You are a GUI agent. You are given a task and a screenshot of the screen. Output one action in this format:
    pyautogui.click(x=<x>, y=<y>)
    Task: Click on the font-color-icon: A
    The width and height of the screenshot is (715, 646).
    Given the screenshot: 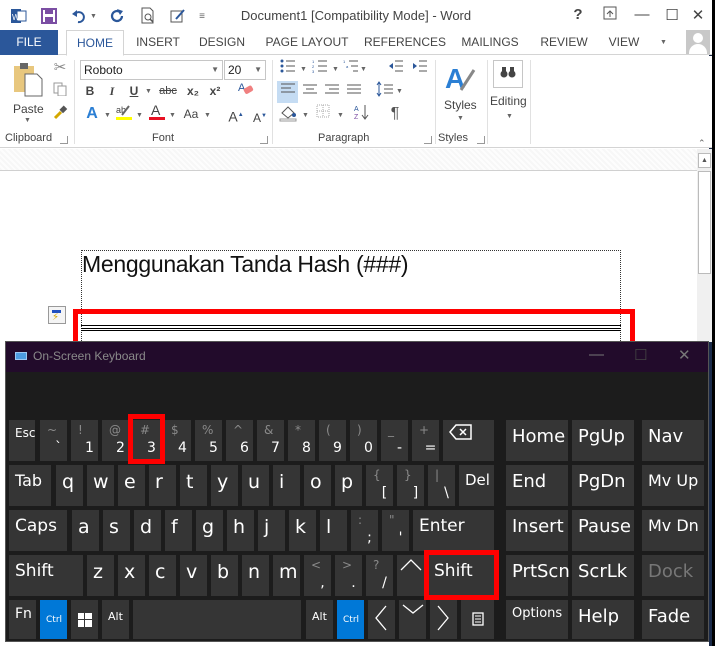 What is the action you would take?
    pyautogui.click(x=157, y=112)
    